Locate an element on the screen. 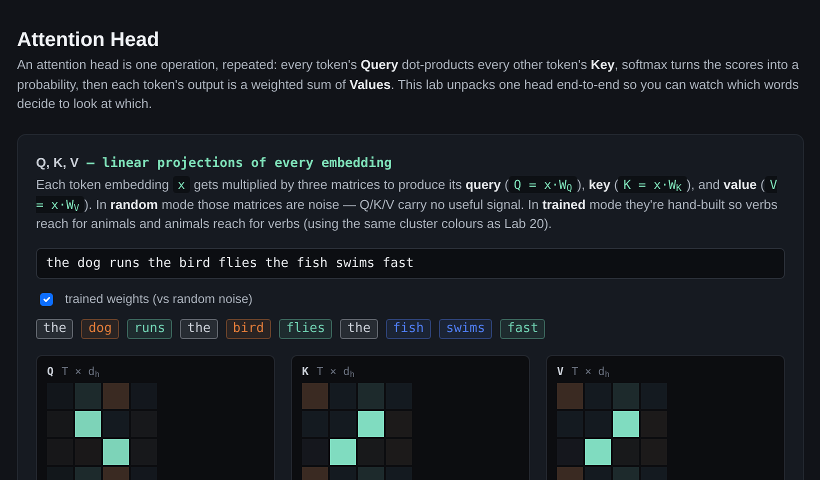  matrix-name: Q is located at coordinates (50, 372).